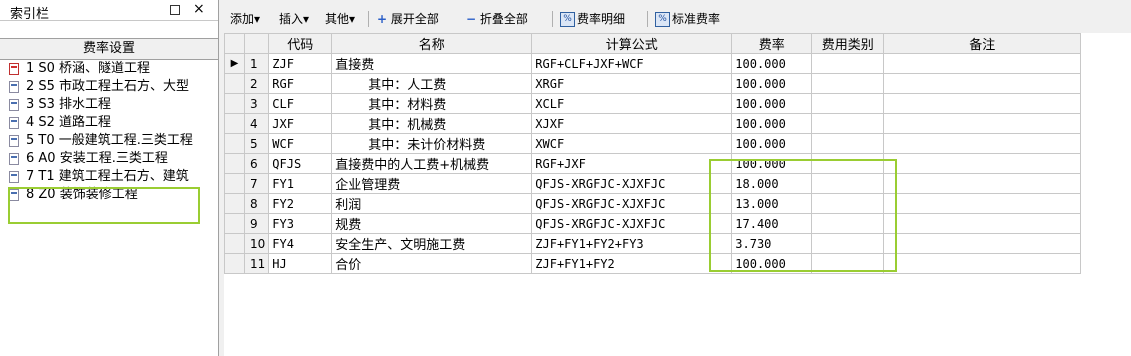  I want to click on cell-name: 利润, so click(432, 203).